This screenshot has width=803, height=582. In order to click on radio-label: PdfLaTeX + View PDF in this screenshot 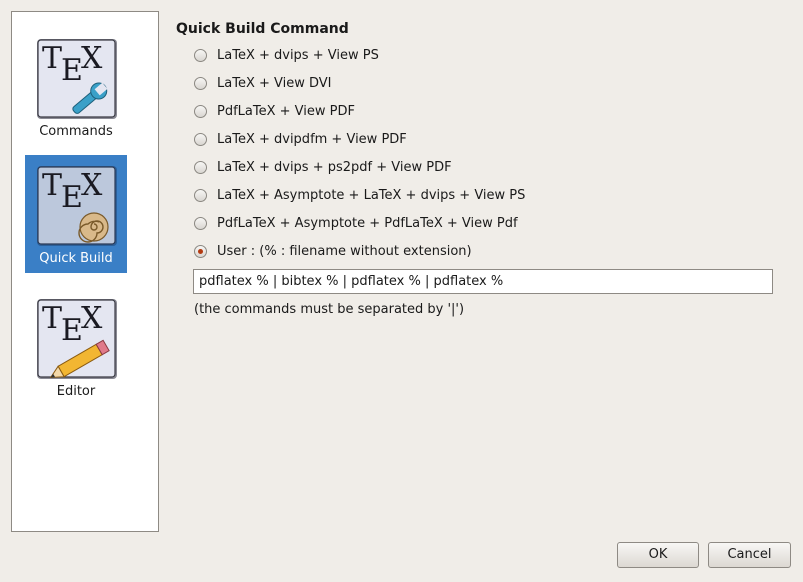, I will do `click(286, 111)`.